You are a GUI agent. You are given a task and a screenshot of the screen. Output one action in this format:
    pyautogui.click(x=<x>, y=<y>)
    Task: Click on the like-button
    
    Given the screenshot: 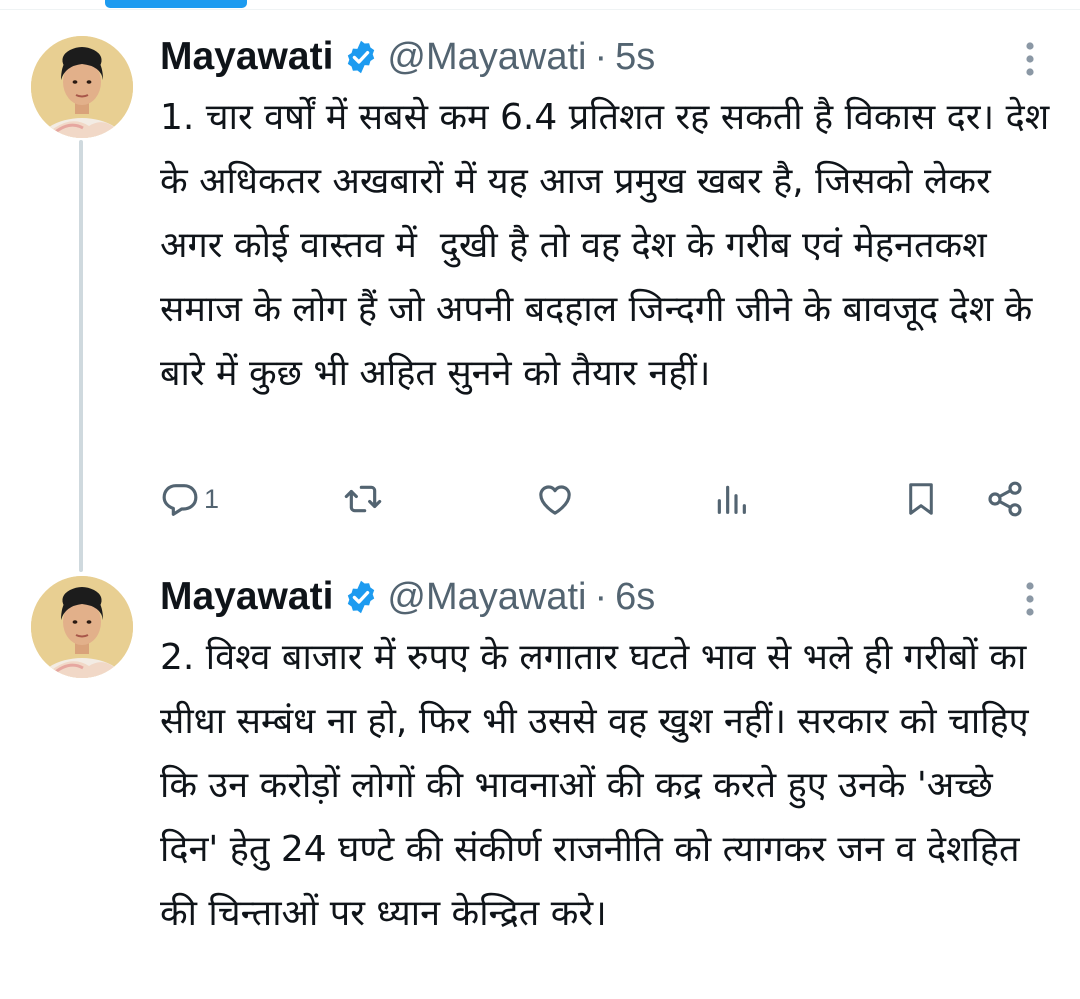 What is the action you would take?
    pyautogui.click(x=555, y=499)
    